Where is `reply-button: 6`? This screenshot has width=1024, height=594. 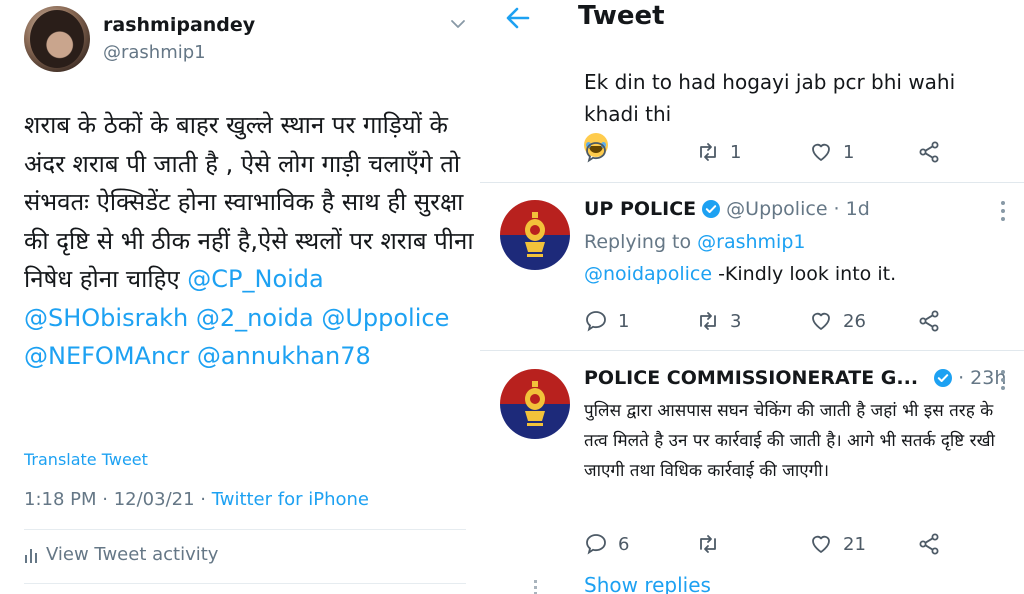 reply-button: 6 is located at coordinates (606, 544).